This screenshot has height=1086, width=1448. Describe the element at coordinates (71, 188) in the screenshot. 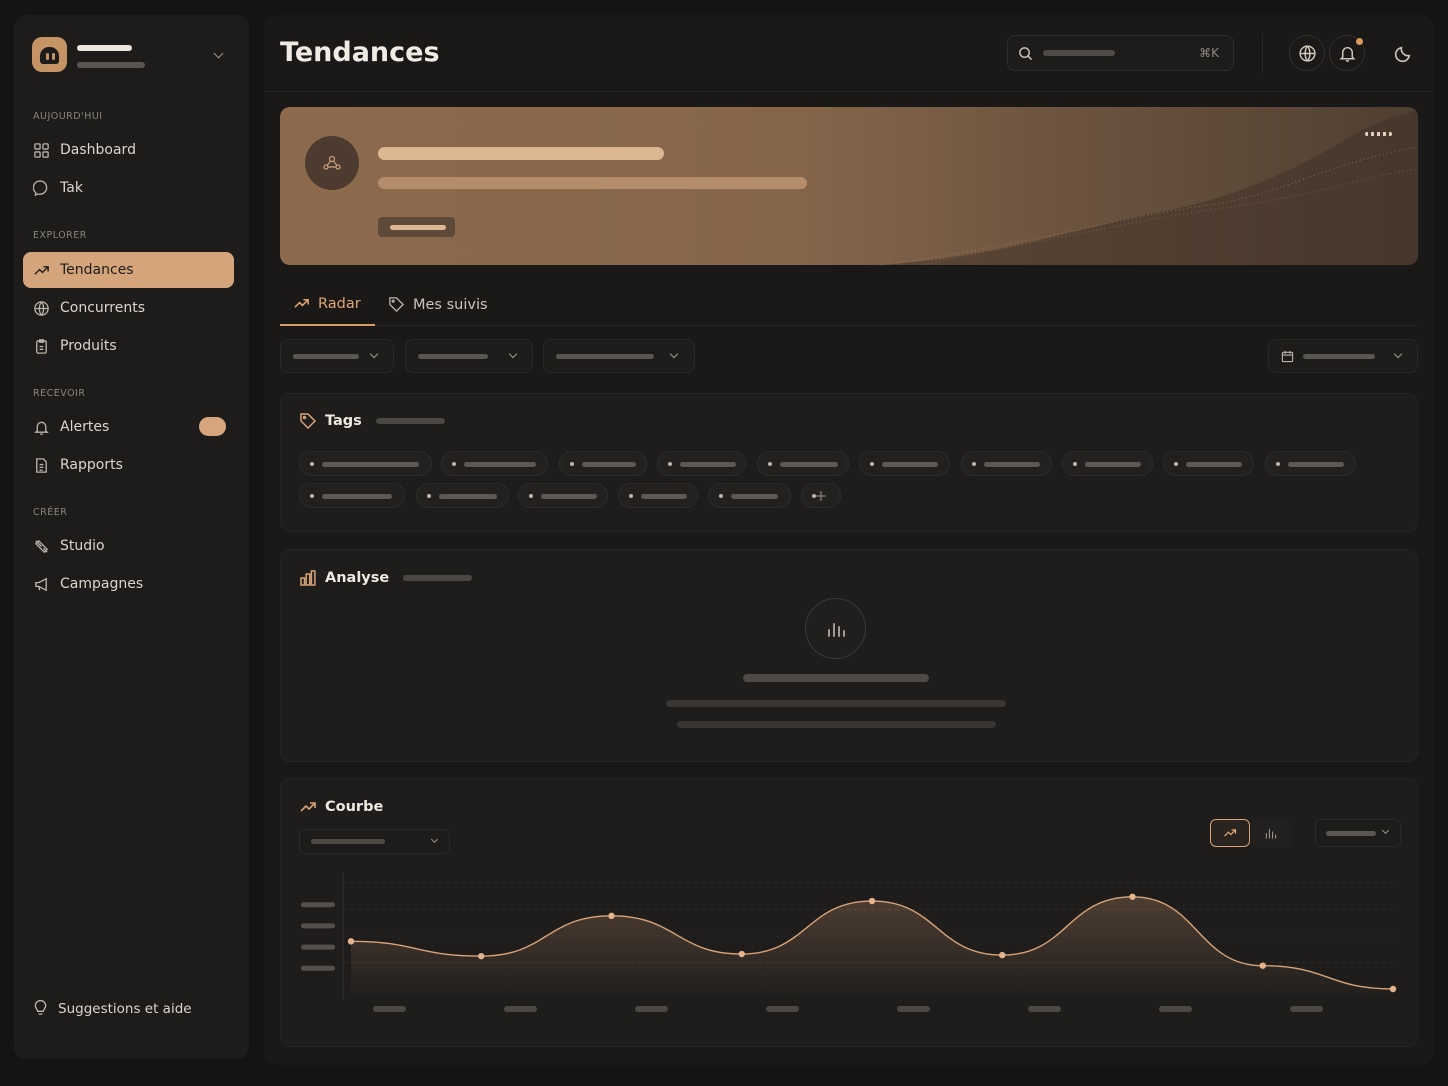

I see `sidebar-item-label: Tak` at that location.